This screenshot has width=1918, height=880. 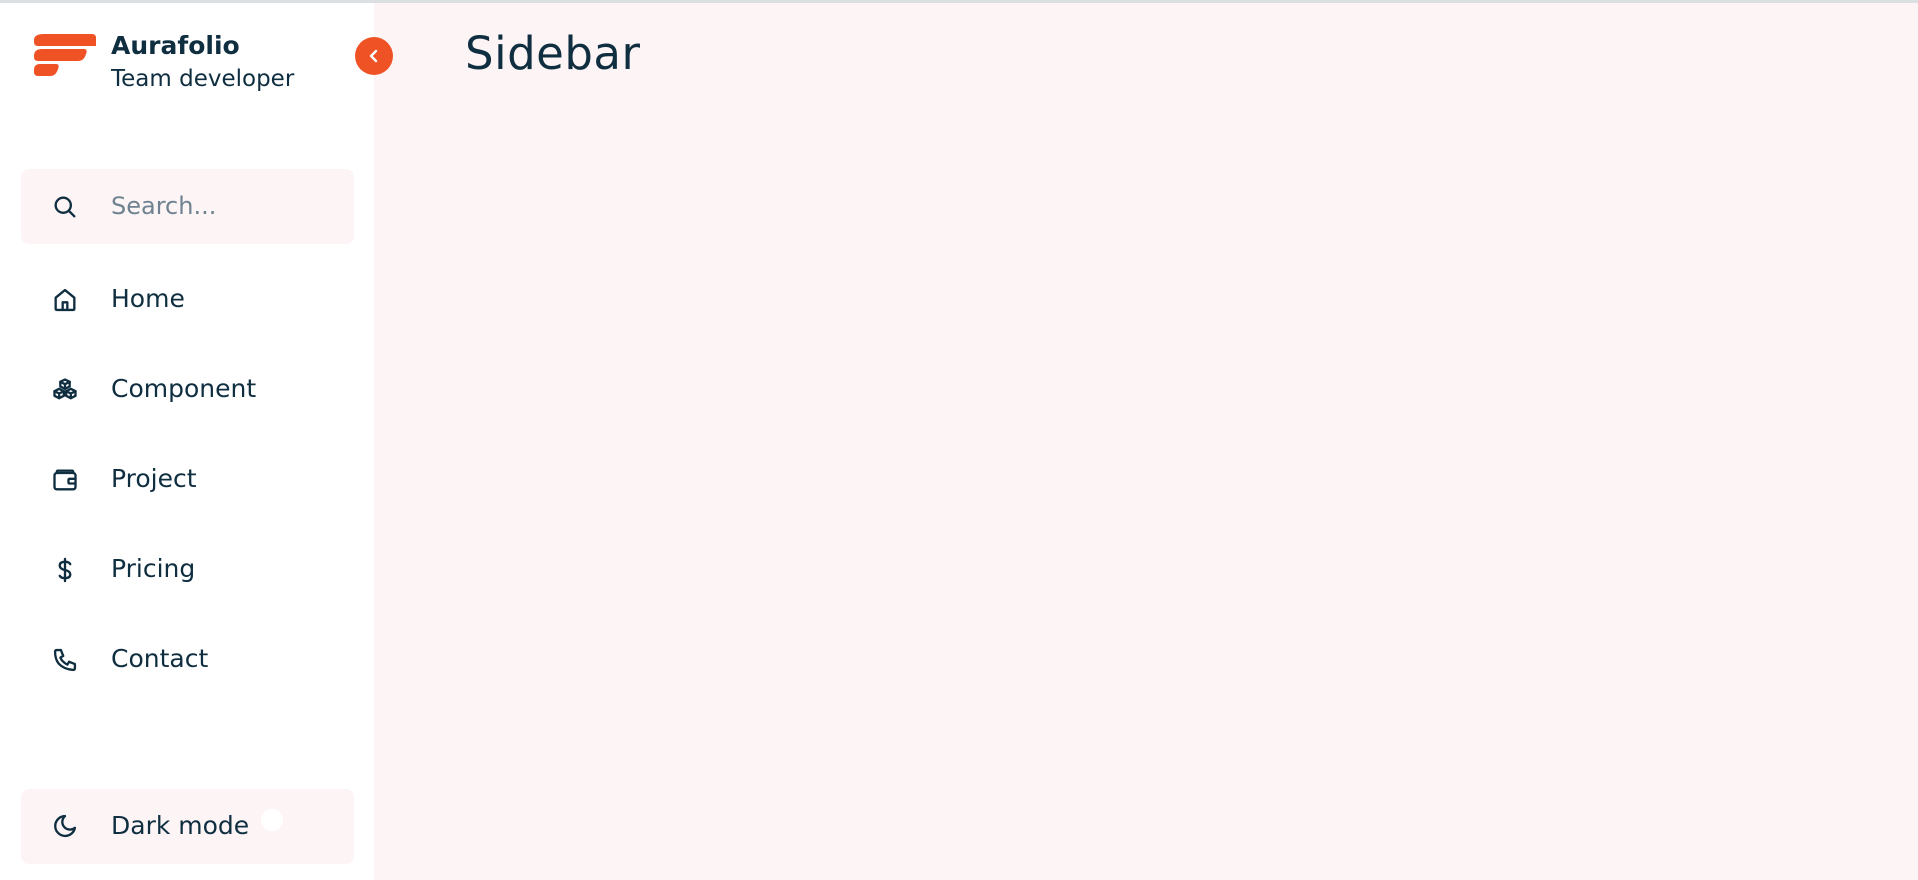 I want to click on sidebar-item-label: Home, so click(x=148, y=298).